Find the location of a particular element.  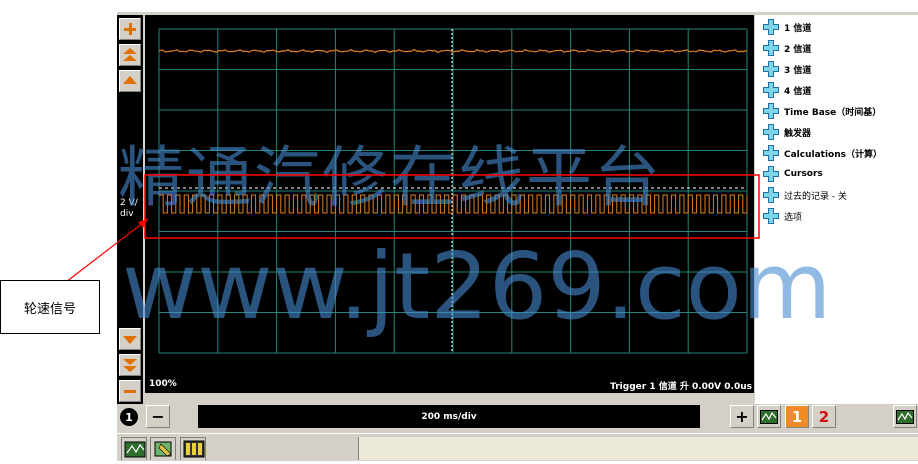

signal-highlight-box is located at coordinates (452, 206).